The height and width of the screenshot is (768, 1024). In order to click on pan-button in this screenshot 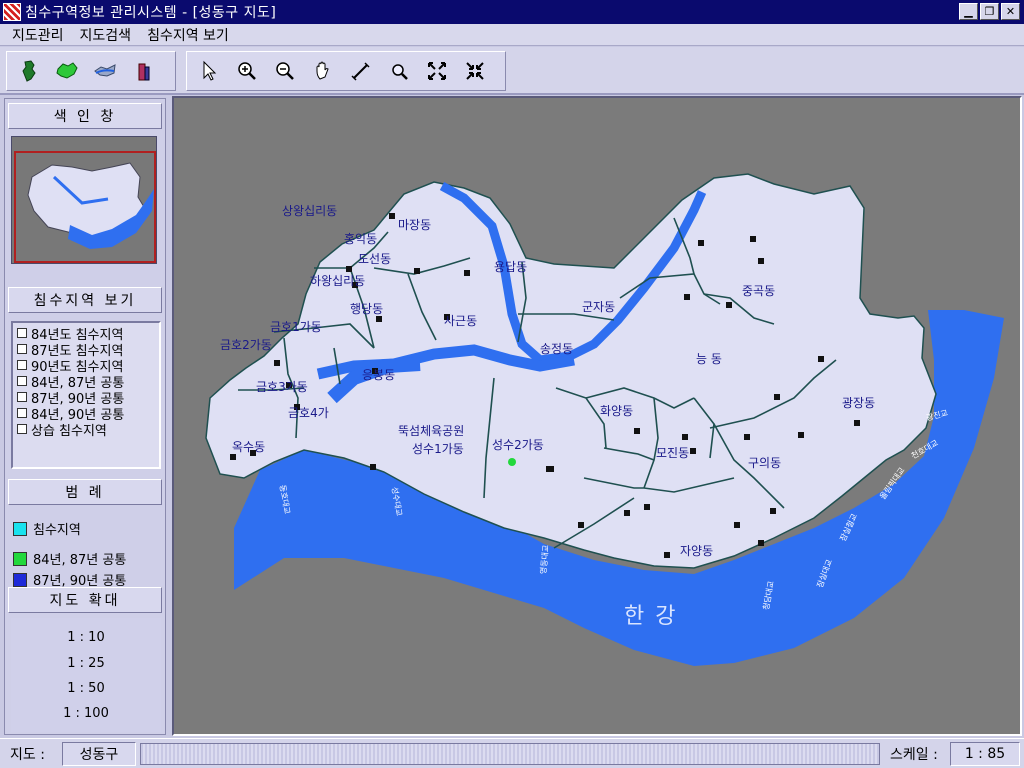, I will do `click(323, 71)`.